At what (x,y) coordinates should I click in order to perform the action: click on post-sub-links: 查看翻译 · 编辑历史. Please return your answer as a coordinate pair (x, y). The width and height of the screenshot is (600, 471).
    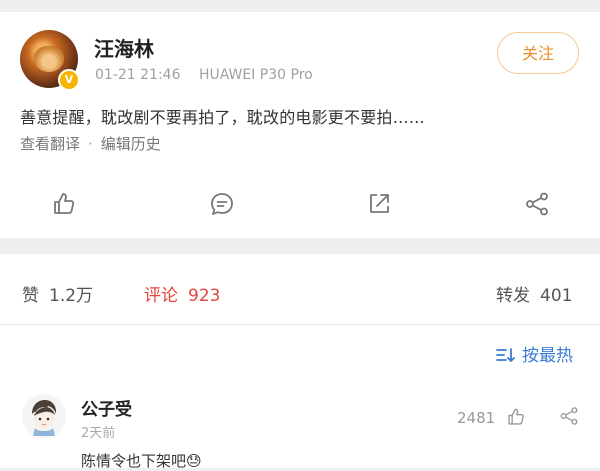
    Looking at the image, I should click on (90, 143).